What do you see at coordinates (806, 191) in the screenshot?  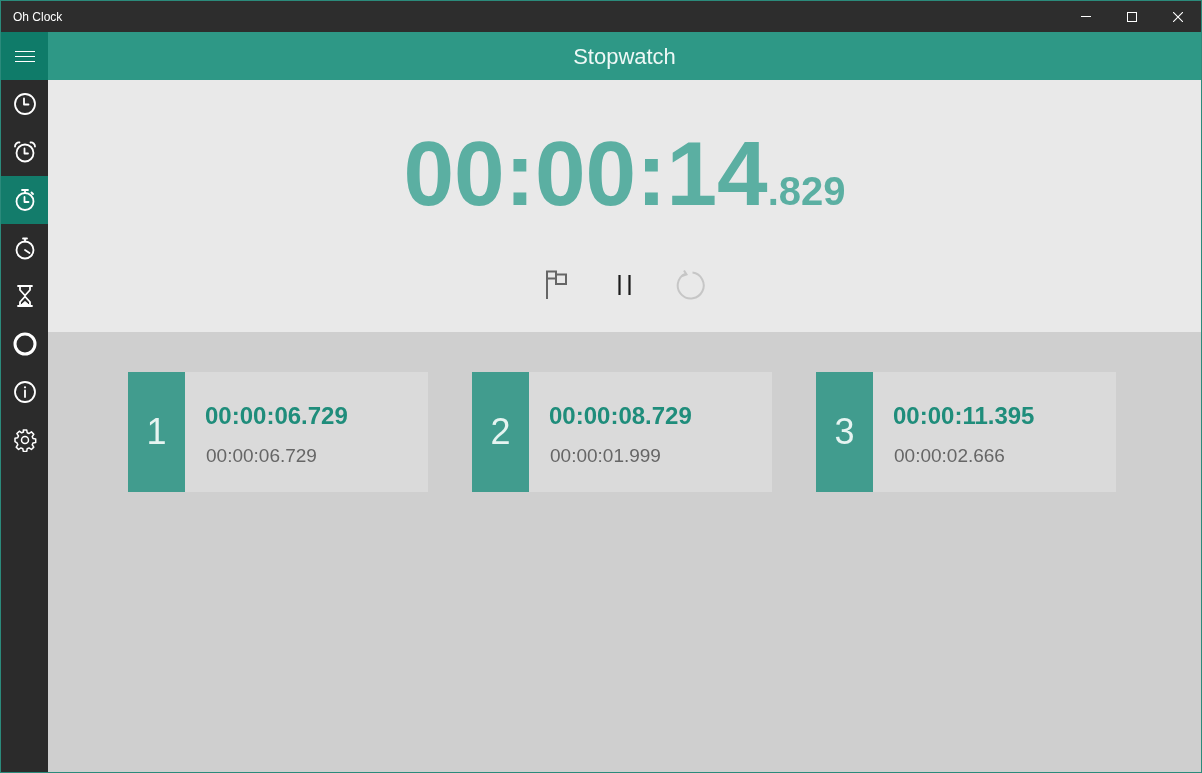 I see `elapsed-milliseconds: .829` at bounding box center [806, 191].